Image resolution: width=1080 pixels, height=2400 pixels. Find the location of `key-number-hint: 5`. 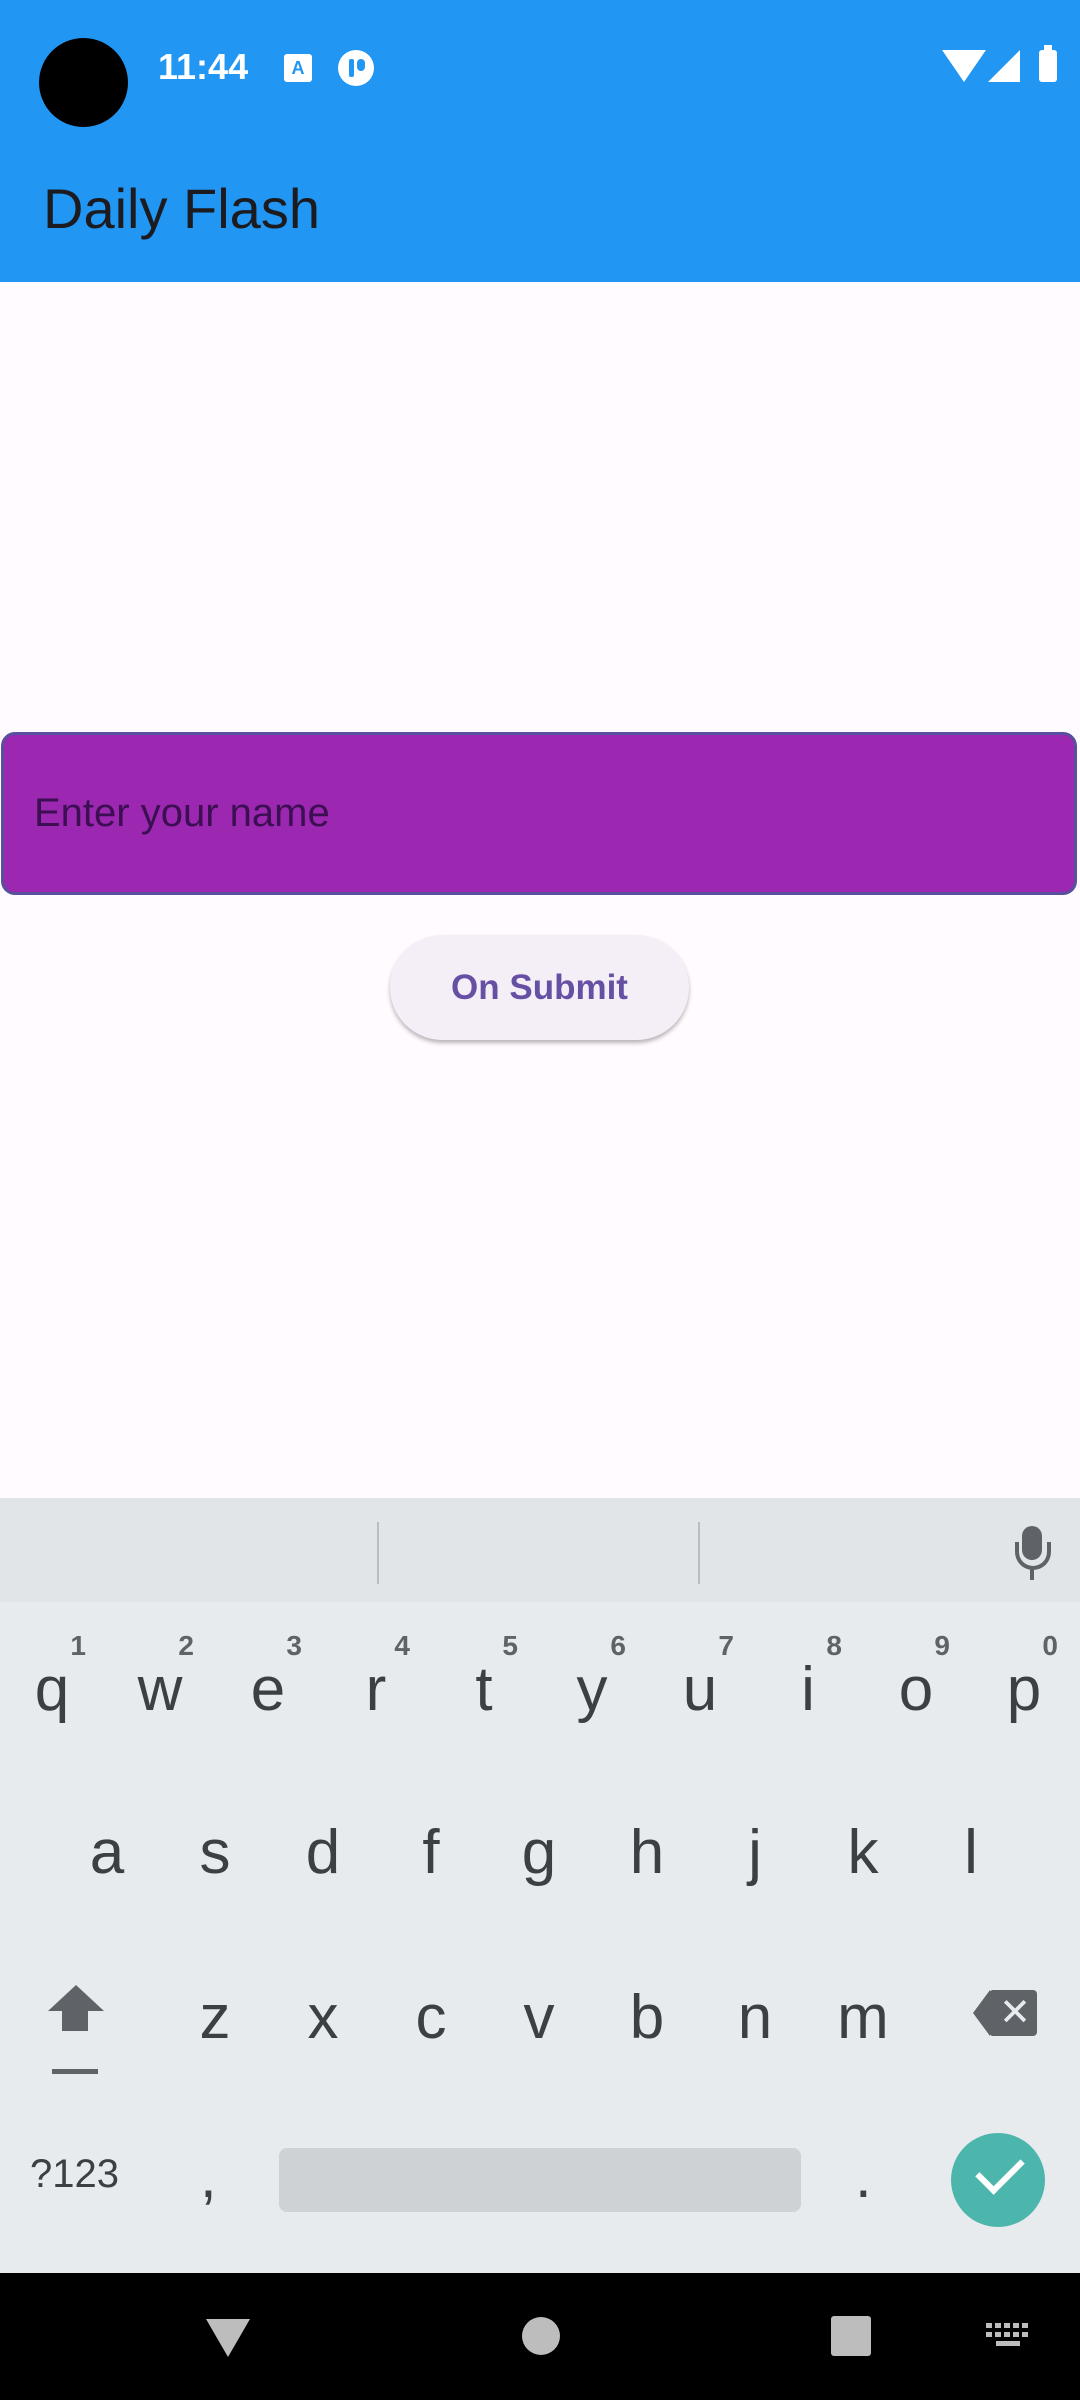

key-number-hint: 5 is located at coordinates (510, 1645).